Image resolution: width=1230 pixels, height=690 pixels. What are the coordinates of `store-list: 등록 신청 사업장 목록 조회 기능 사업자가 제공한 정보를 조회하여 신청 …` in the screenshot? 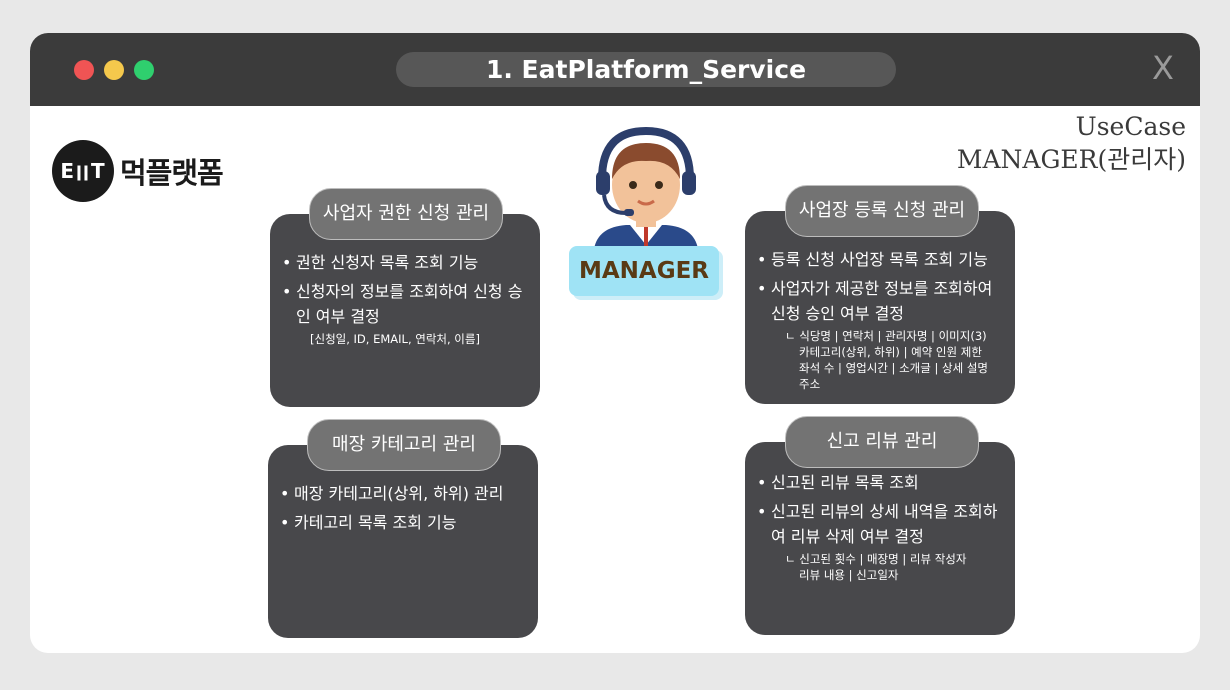 It's located at (882, 321).